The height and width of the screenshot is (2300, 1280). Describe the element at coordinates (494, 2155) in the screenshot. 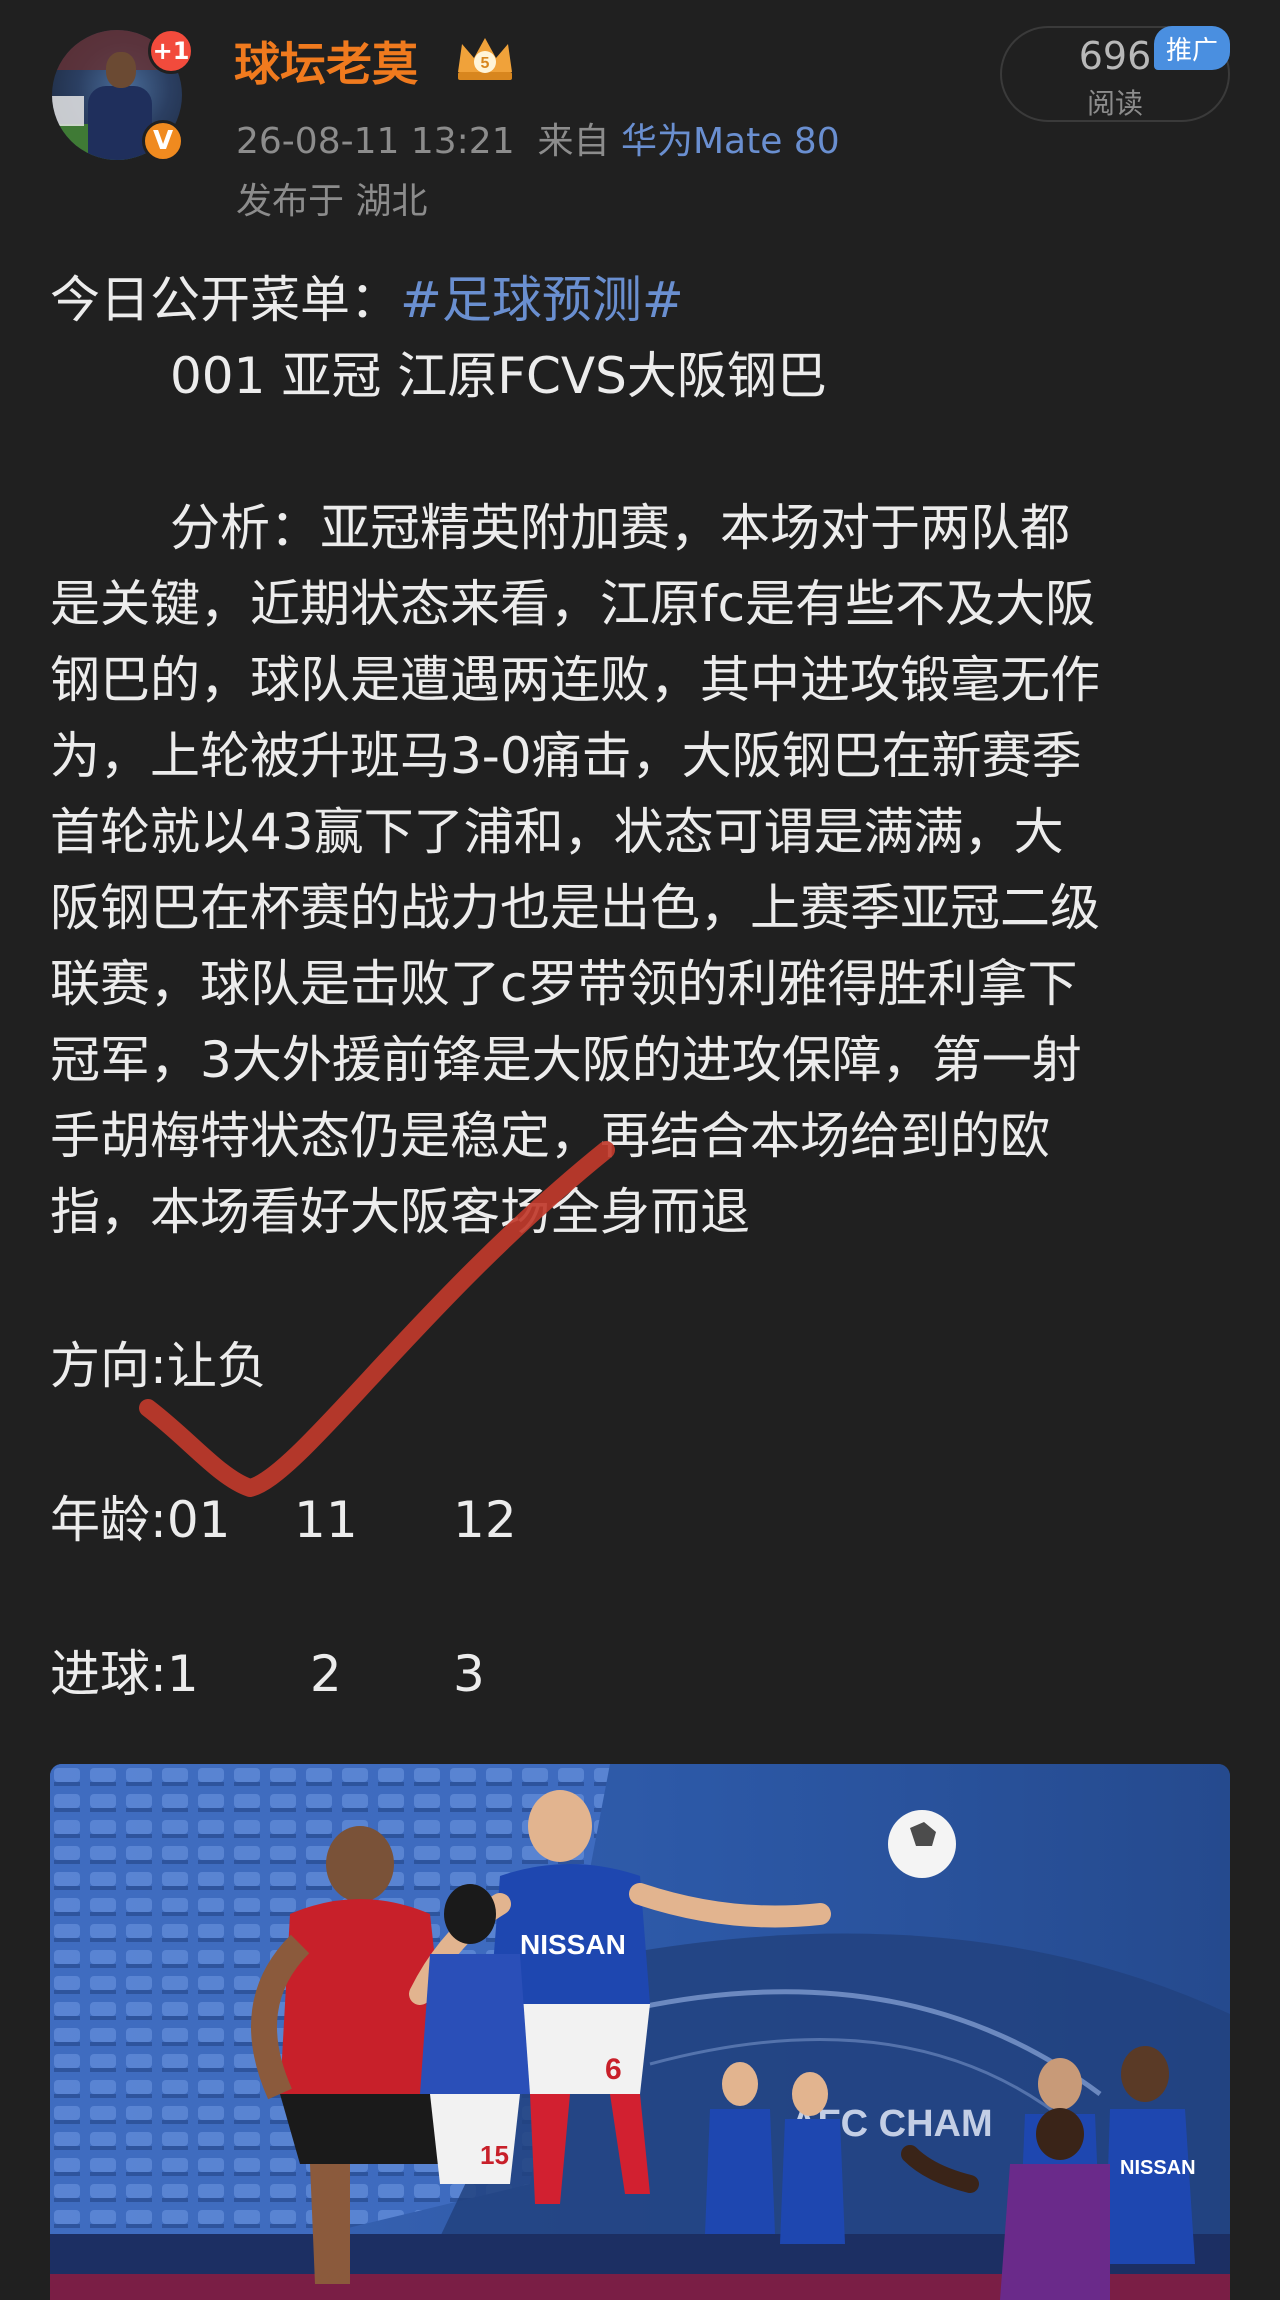

I see `shorts-number: 15` at that location.